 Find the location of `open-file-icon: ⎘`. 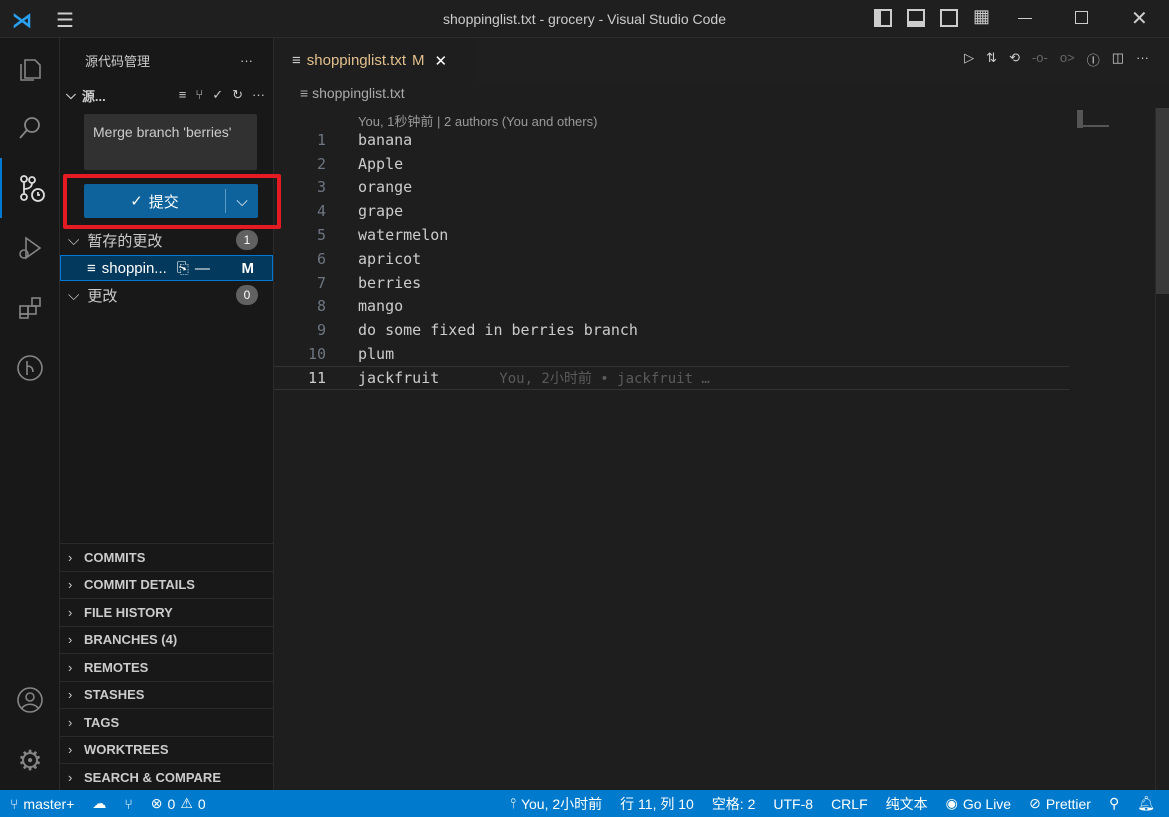

open-file-icon: ⎘ is located at coordinates (183, 268).